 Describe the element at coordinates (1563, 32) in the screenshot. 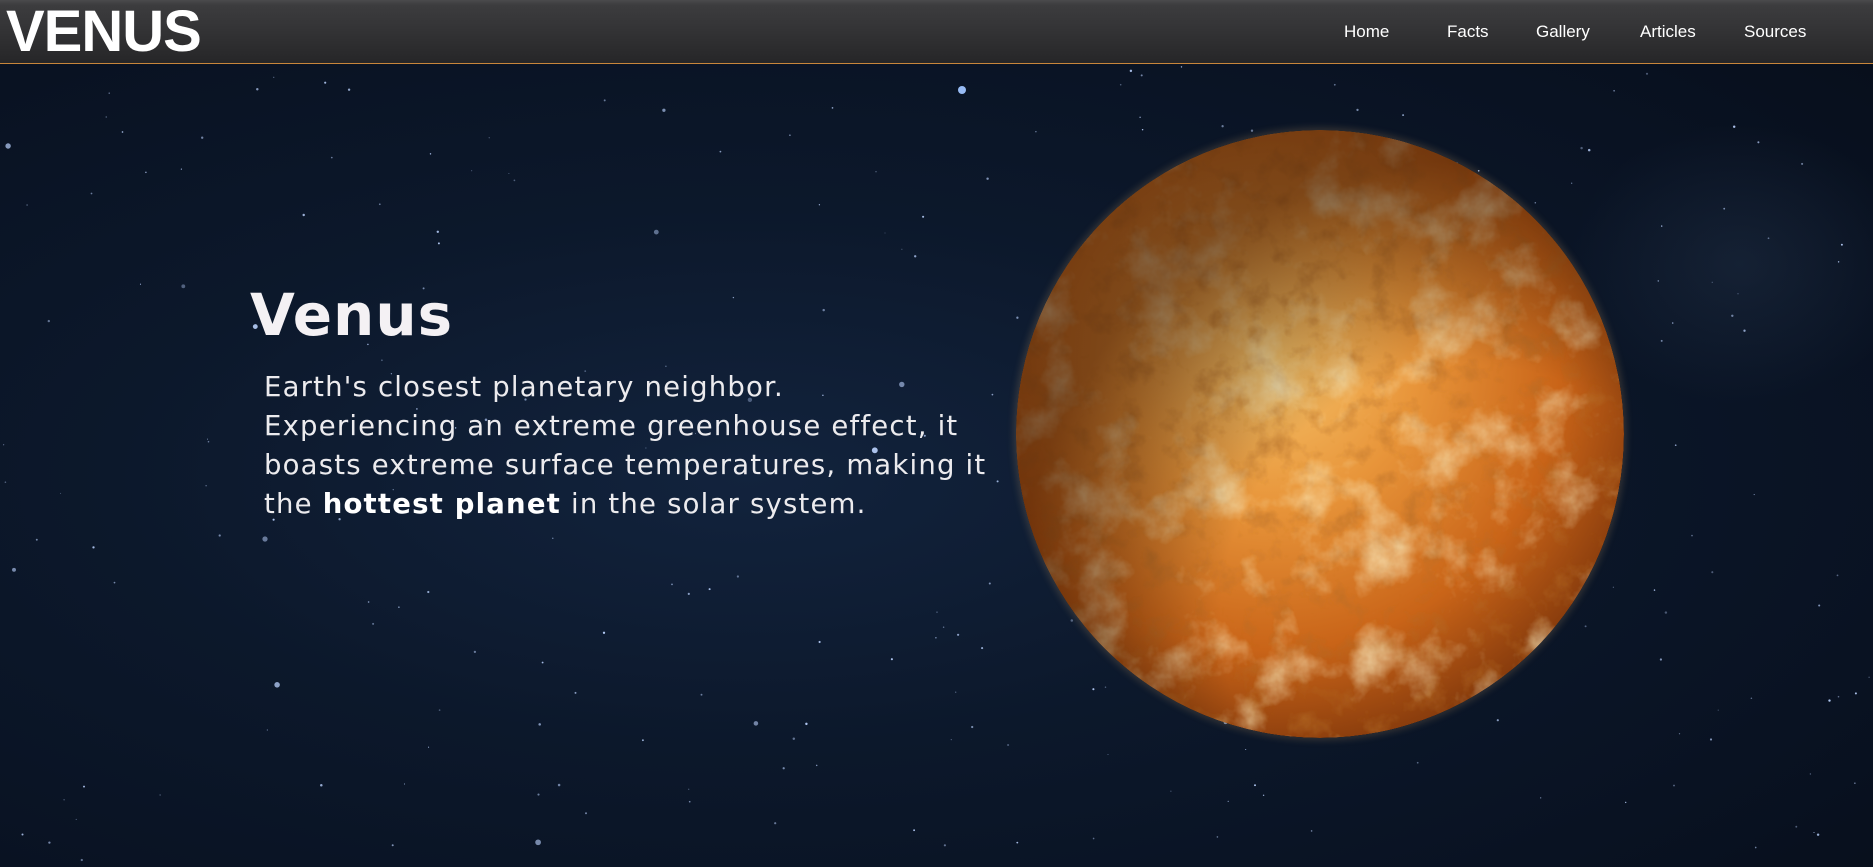

I see `nav-gallery: Gallery` at that location.